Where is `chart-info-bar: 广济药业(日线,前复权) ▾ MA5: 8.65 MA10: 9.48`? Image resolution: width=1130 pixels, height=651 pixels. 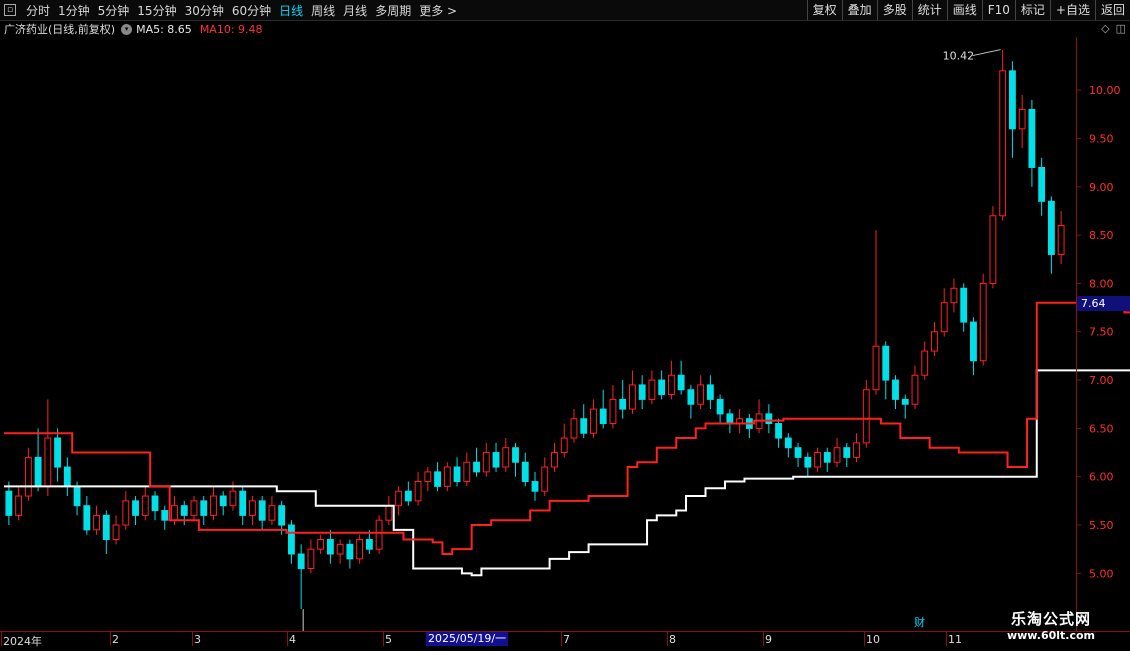
chart-info-bar: 广济药业(日线,前复权) ▾ MA5: 8.65 MA10: 9.48 is located at coordinates (131, 29).